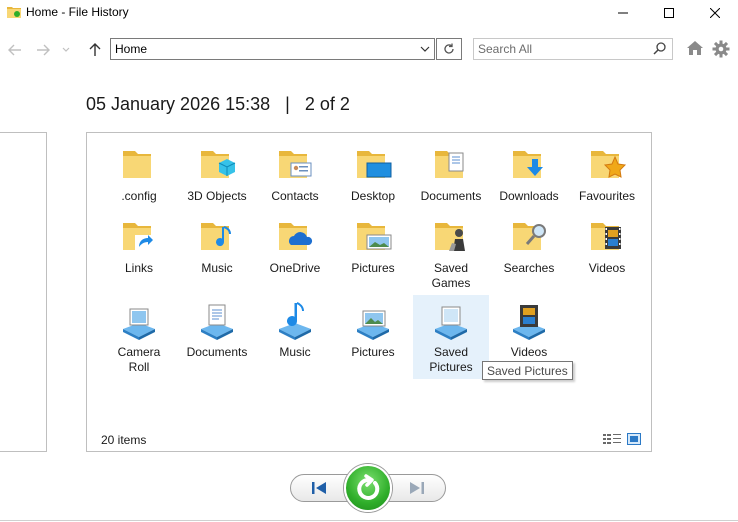  I want to click on grid-item-label-line: Videos, so click(529, 352).